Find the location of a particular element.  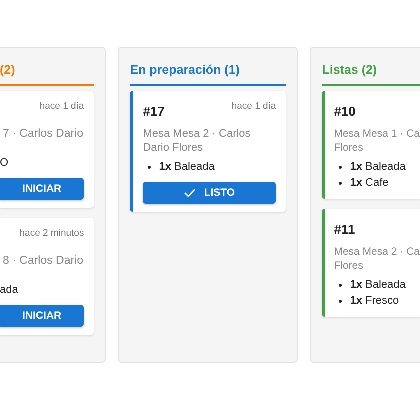

order-item: ada is located at coordinates (9, 290).